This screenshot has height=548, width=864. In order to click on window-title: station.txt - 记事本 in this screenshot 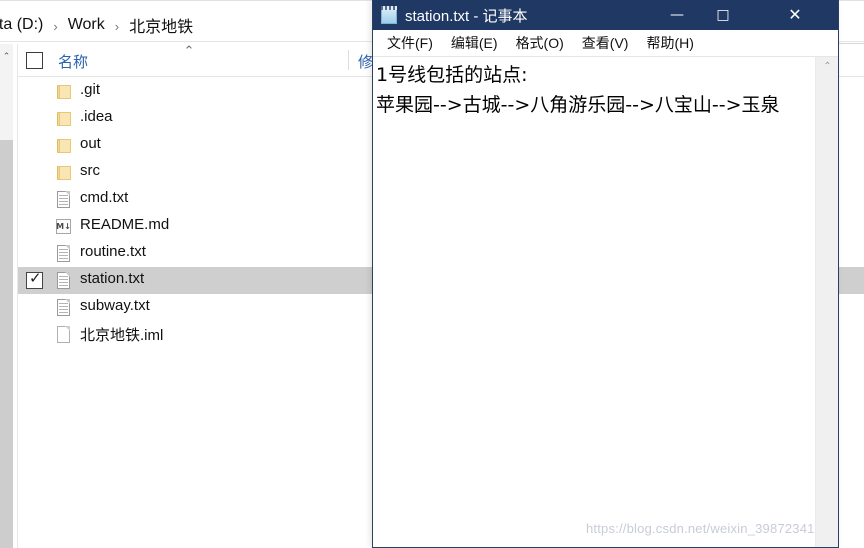, I will do `click(466, 16)`.